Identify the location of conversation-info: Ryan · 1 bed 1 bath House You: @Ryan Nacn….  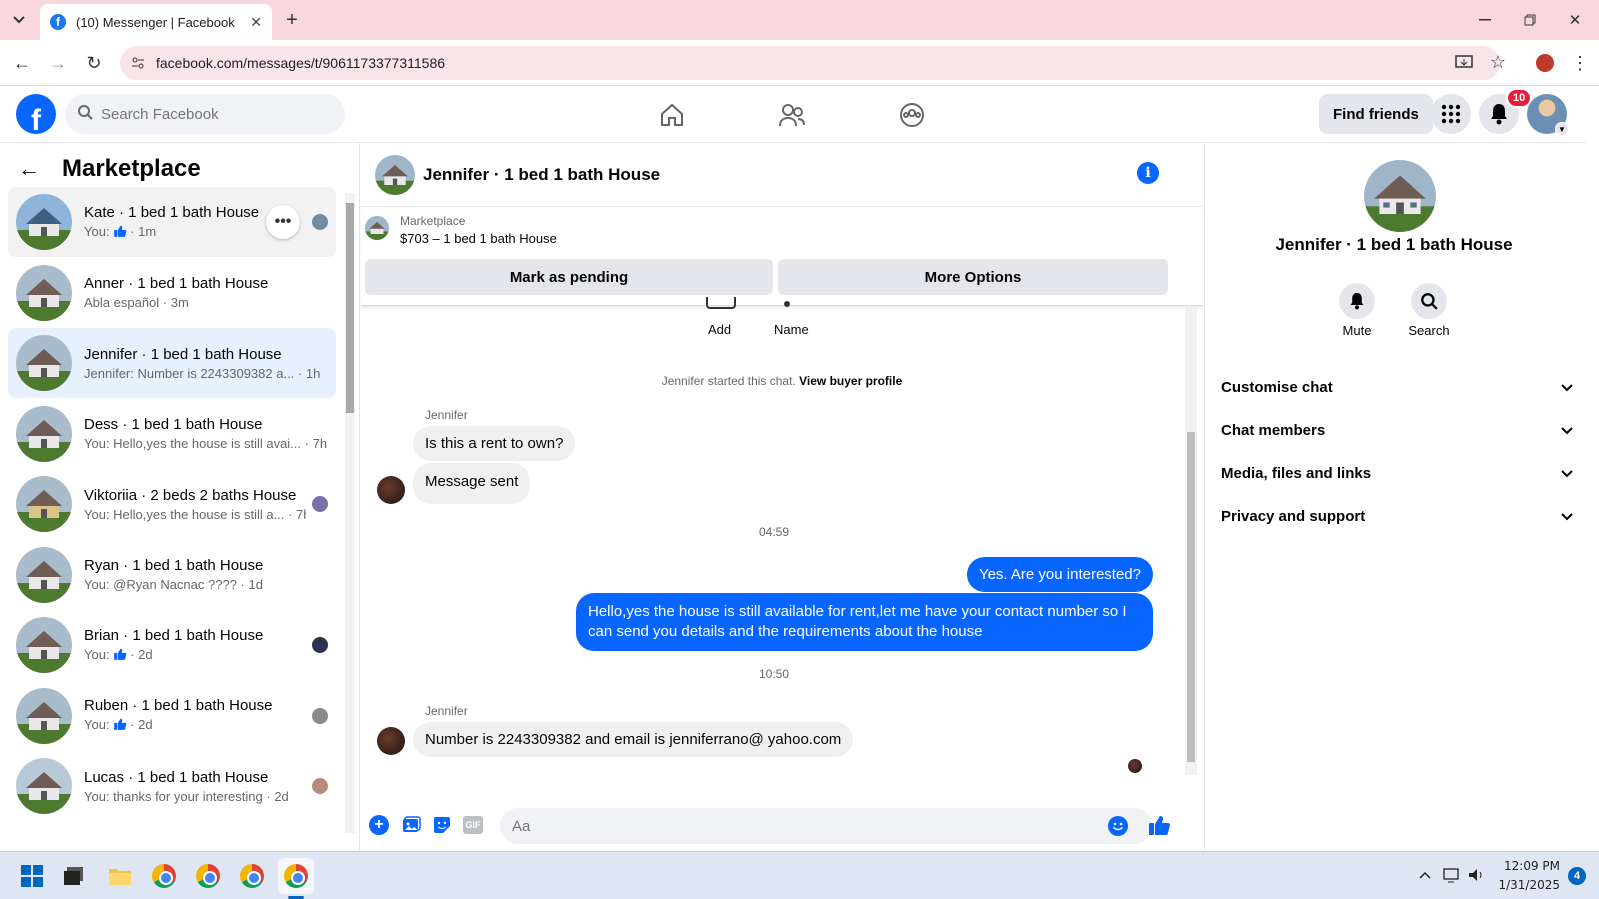
(206, 574).